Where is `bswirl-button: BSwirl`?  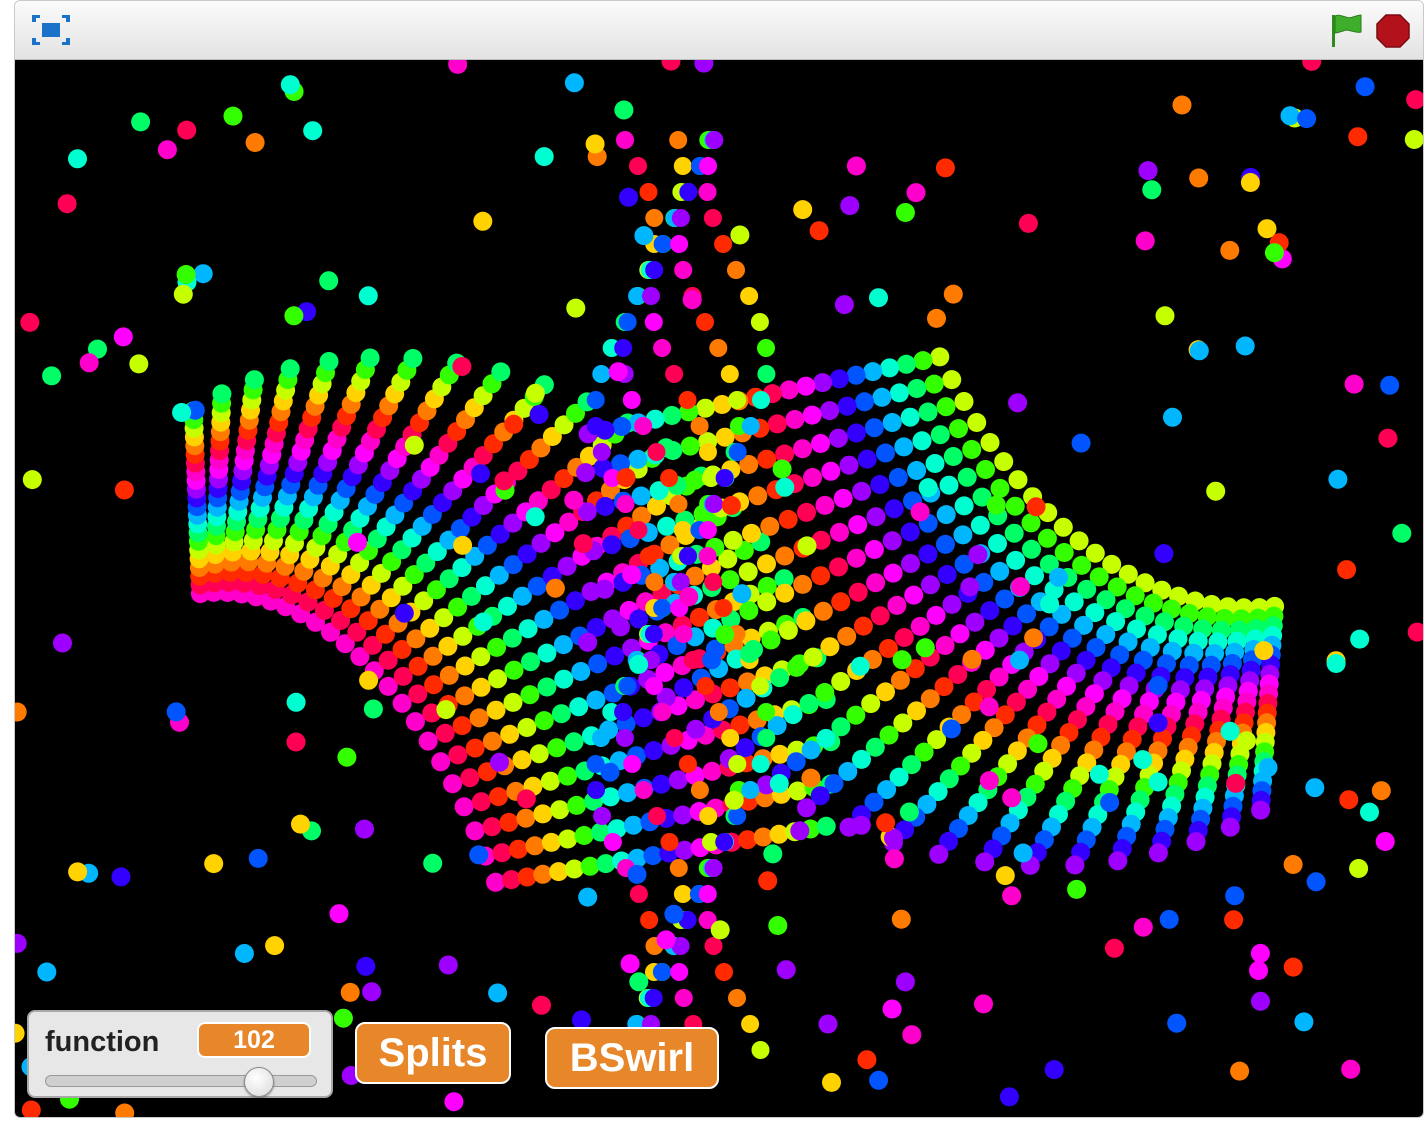
bswirl-button: BSwirl is located at coordinates (632, 1058).